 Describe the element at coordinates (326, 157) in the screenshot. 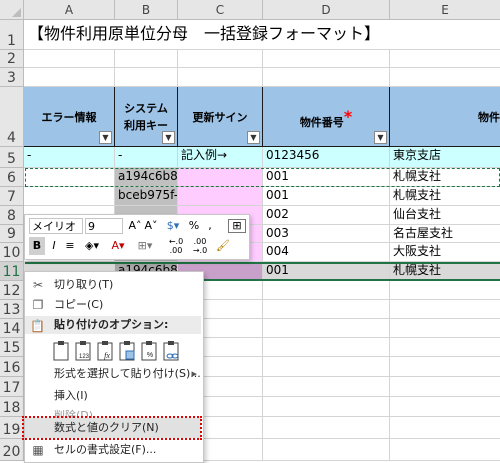

I see `example-cell-d: 0123456` at that location.